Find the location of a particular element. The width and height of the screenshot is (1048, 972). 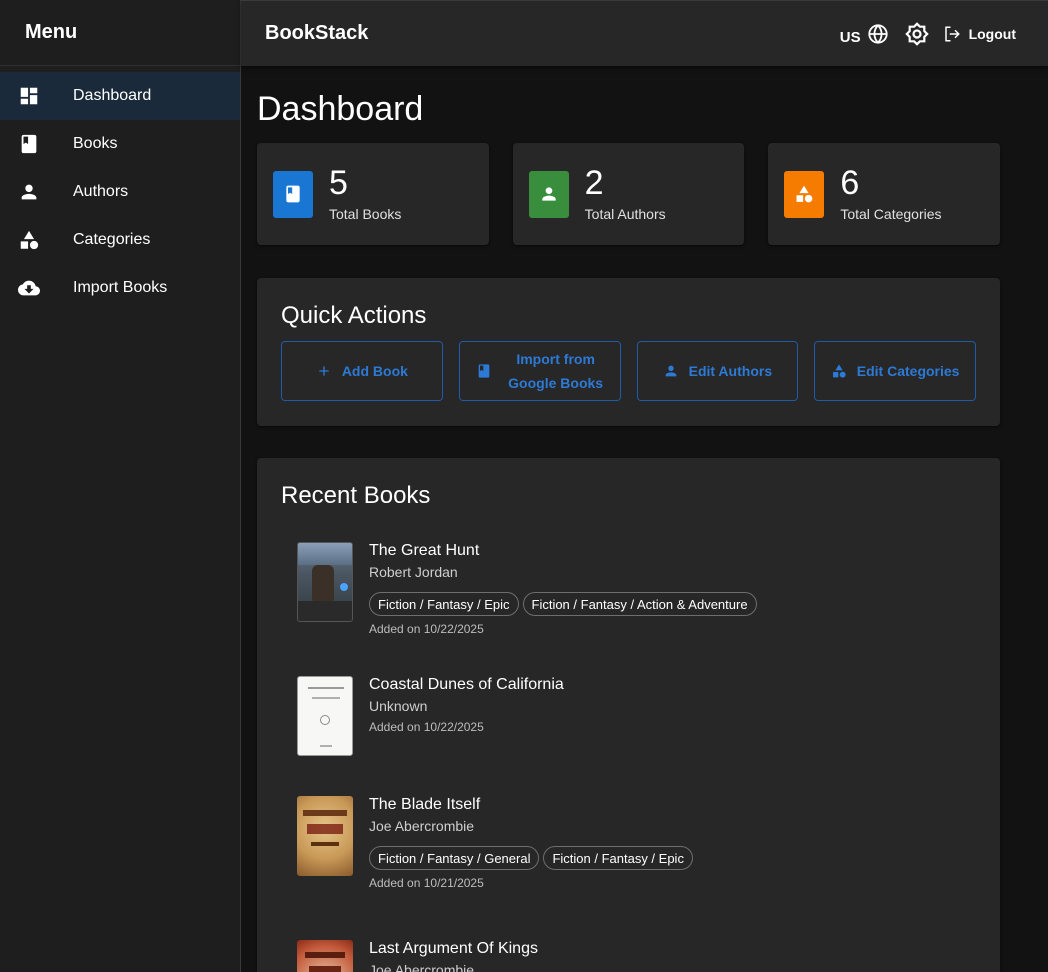

edit-authors-button: Edit Authors is located at coordinates (717, 371).